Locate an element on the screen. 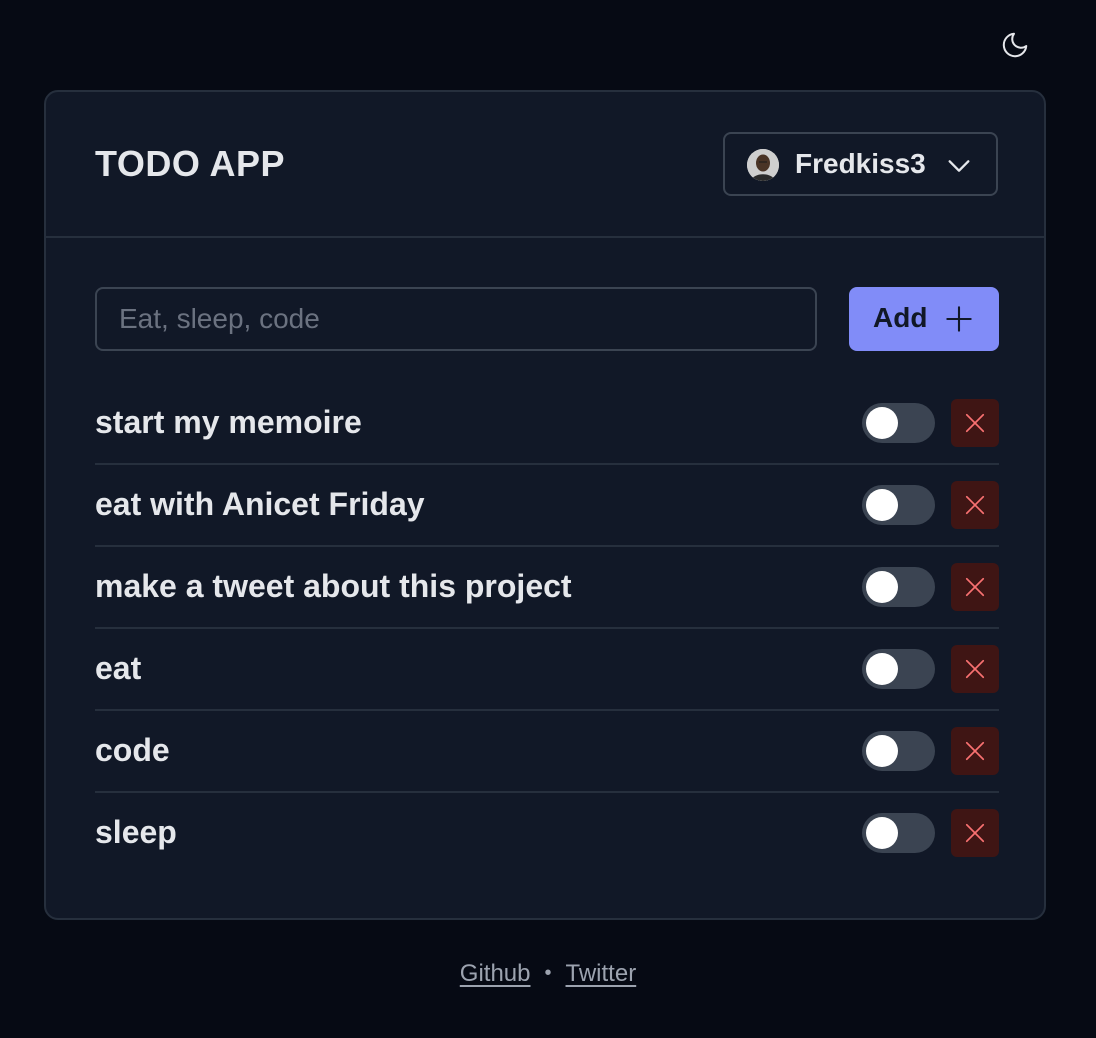 This screenshot has width=1096, height=1038. twitter-link: Twitter is located at coordinates (601, 973).